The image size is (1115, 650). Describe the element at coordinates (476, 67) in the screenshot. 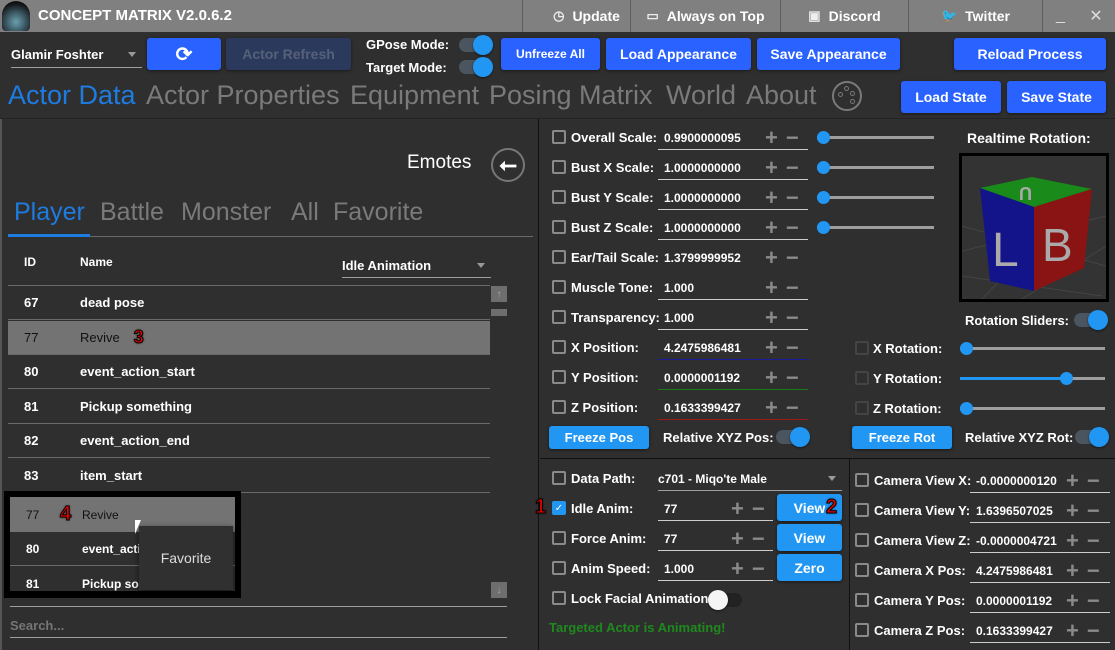

I see `target-mode-toggle` at that location.